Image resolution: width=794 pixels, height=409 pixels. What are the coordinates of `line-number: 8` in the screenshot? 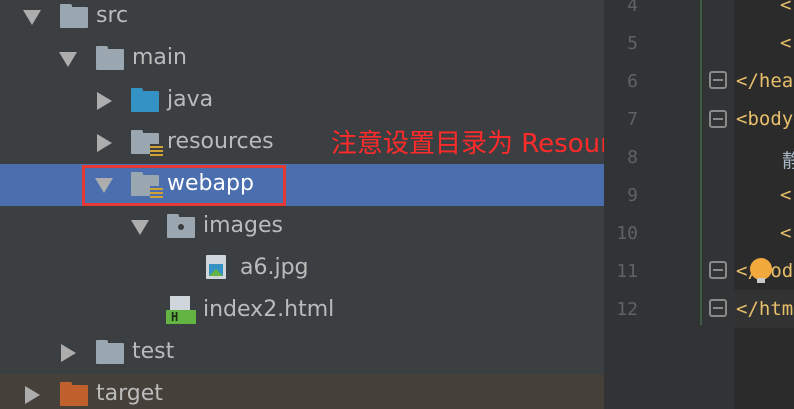 It's located at (632, 157).